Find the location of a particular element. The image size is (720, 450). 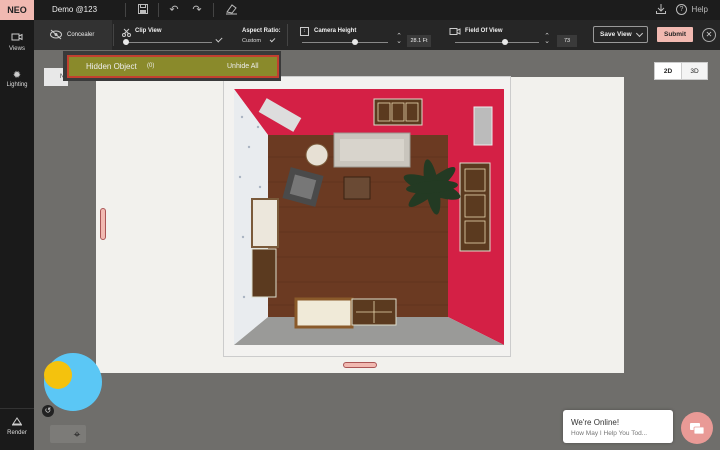

bottom-resize-handle is located at coordinates (360, 365).